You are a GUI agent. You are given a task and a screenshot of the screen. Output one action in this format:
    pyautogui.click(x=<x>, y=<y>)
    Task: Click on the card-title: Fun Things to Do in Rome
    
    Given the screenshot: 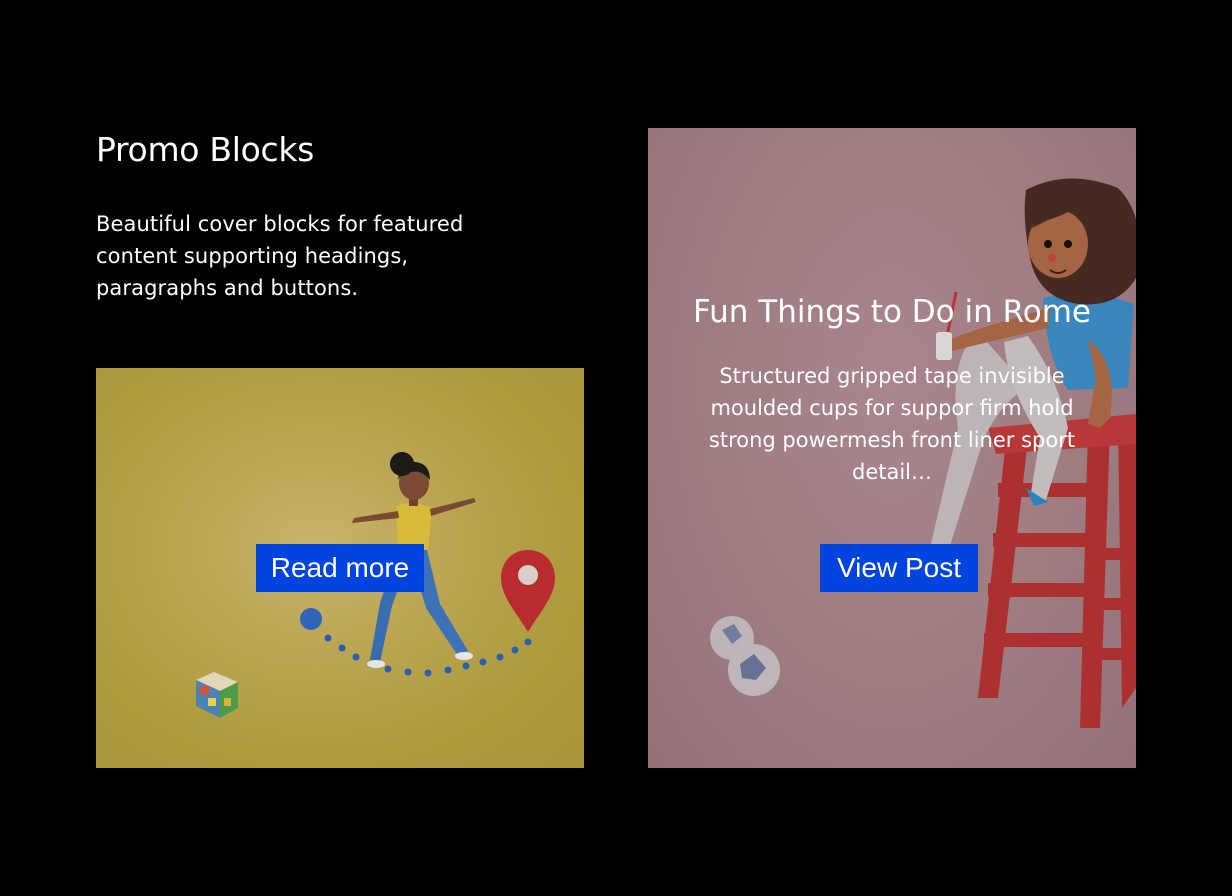 What is the action you would take?
    pyautogui.click(x=892, y=312)
    